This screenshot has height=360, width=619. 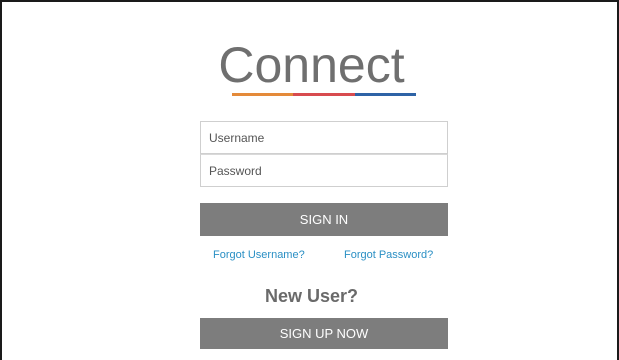 What do you see at coordinates (324, 333) in the screenshot?
I see `sign-up-now-button: SIGN UP NOW` at bounding box center [324, 333].